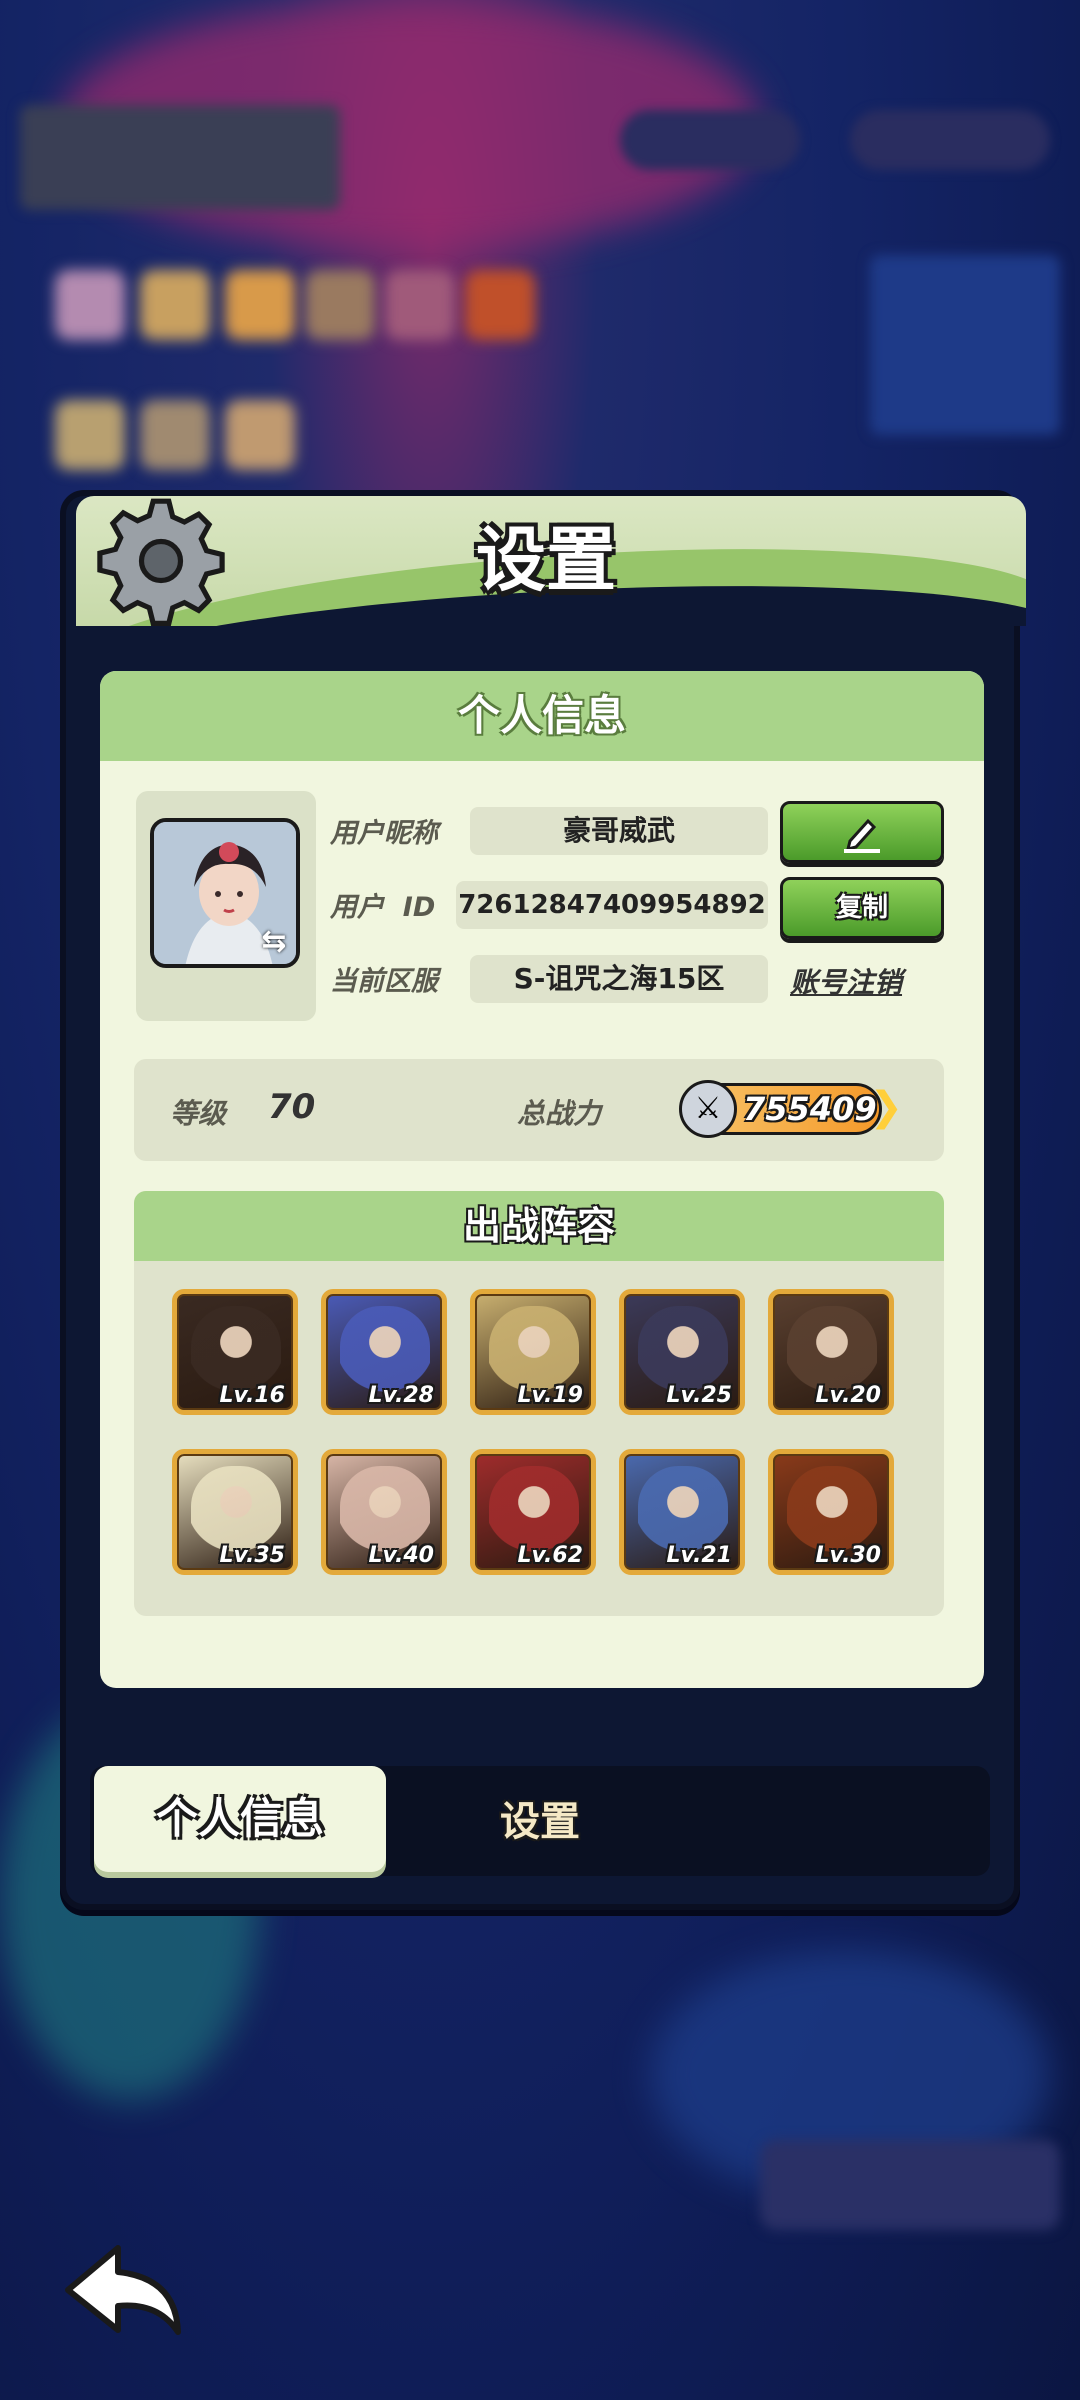  I want to click on hero-card: Lv.25, so click(682, 1352).